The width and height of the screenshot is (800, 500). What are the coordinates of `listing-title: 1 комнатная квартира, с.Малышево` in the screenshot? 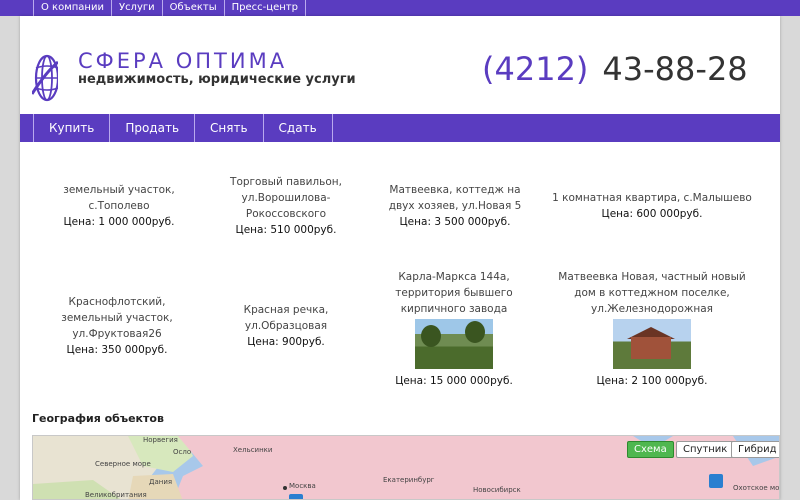 It's located at (652, 198).